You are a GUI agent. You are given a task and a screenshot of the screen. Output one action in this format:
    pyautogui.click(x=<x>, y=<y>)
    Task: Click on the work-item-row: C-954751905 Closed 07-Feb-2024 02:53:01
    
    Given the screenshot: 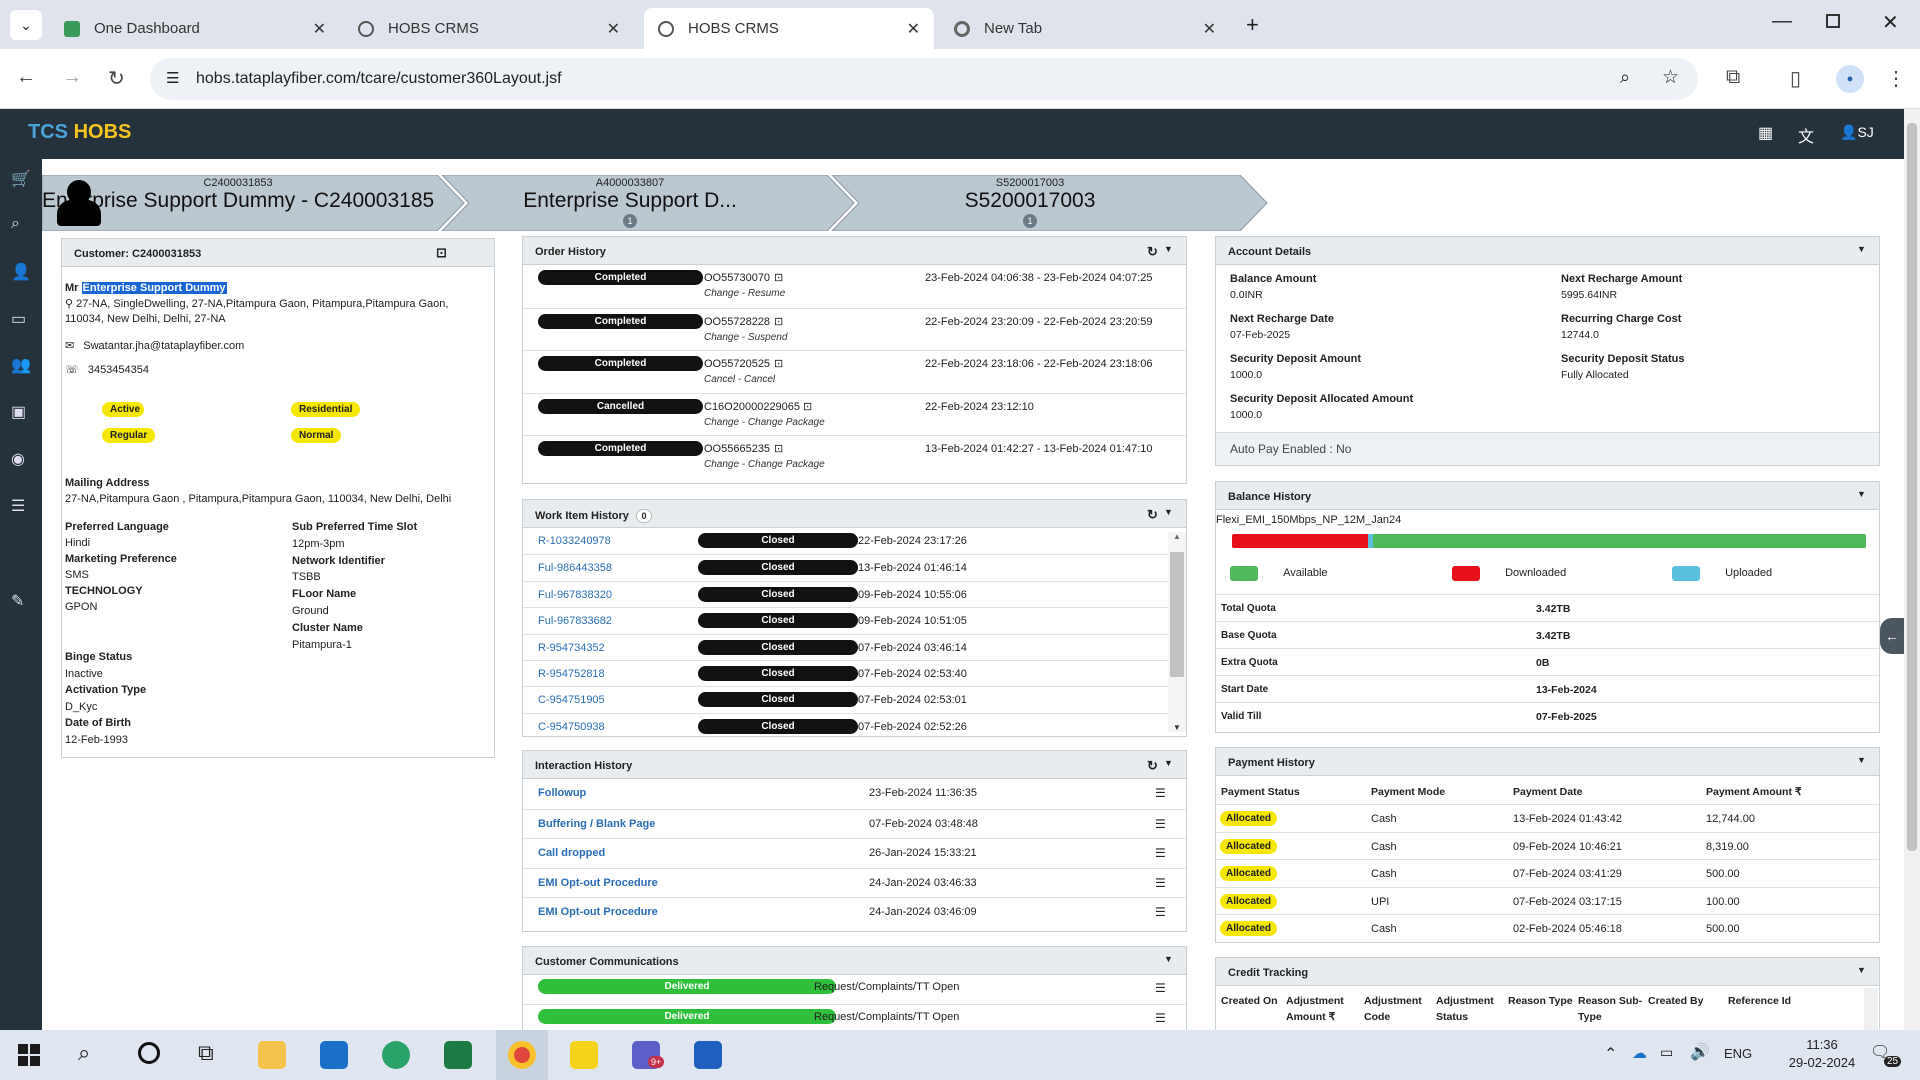 What is the action you would take?
    pyautogui.click(x=847, y=699)
    